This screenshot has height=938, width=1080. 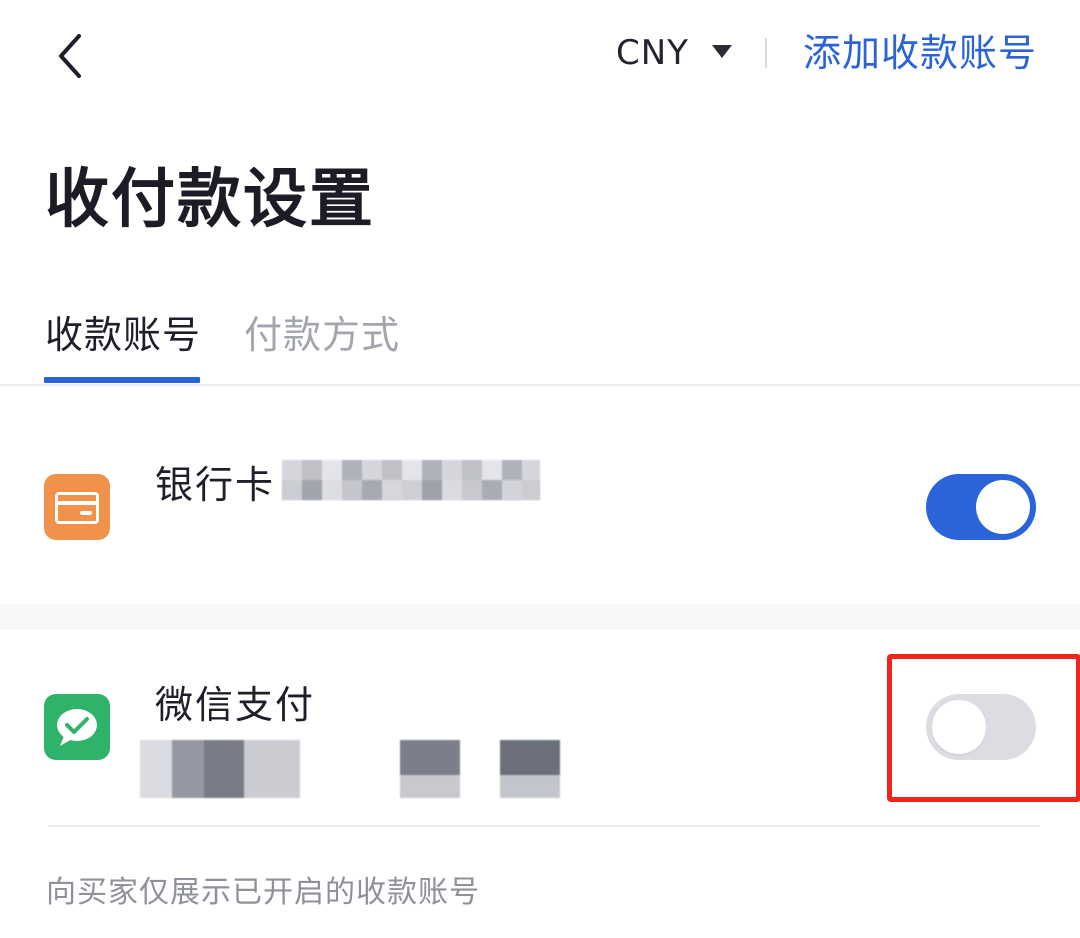 I want to click on currency-selector: CNY, so click(x=652, y=53).